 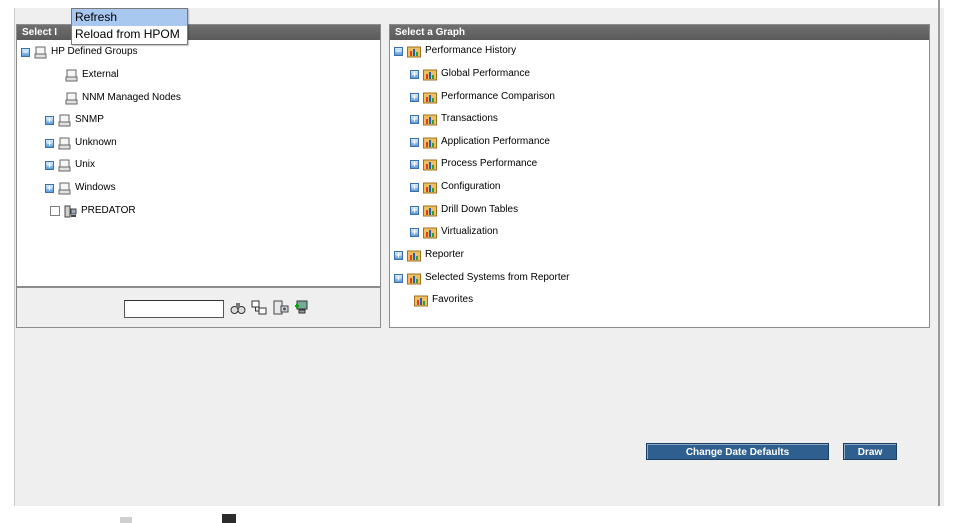 What do you see at coordinates (470, 231) in the screenshot?
I see `graph-item-label: Virtualization` at bounding box center [470, 231].